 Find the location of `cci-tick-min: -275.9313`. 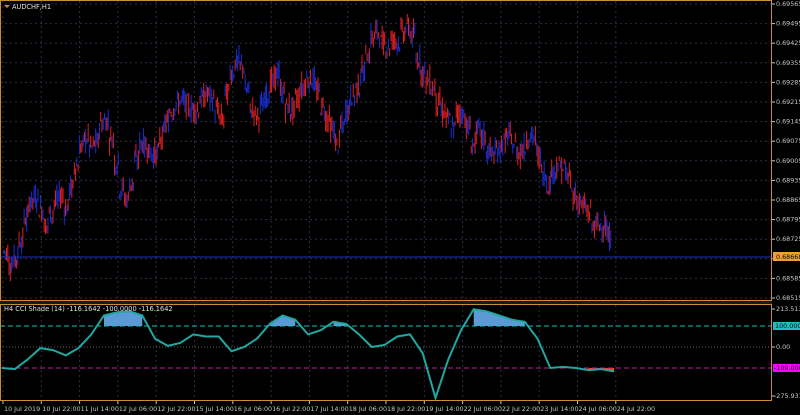

cci-tick-min: -275.9313 is located at coordinates (787, 396).